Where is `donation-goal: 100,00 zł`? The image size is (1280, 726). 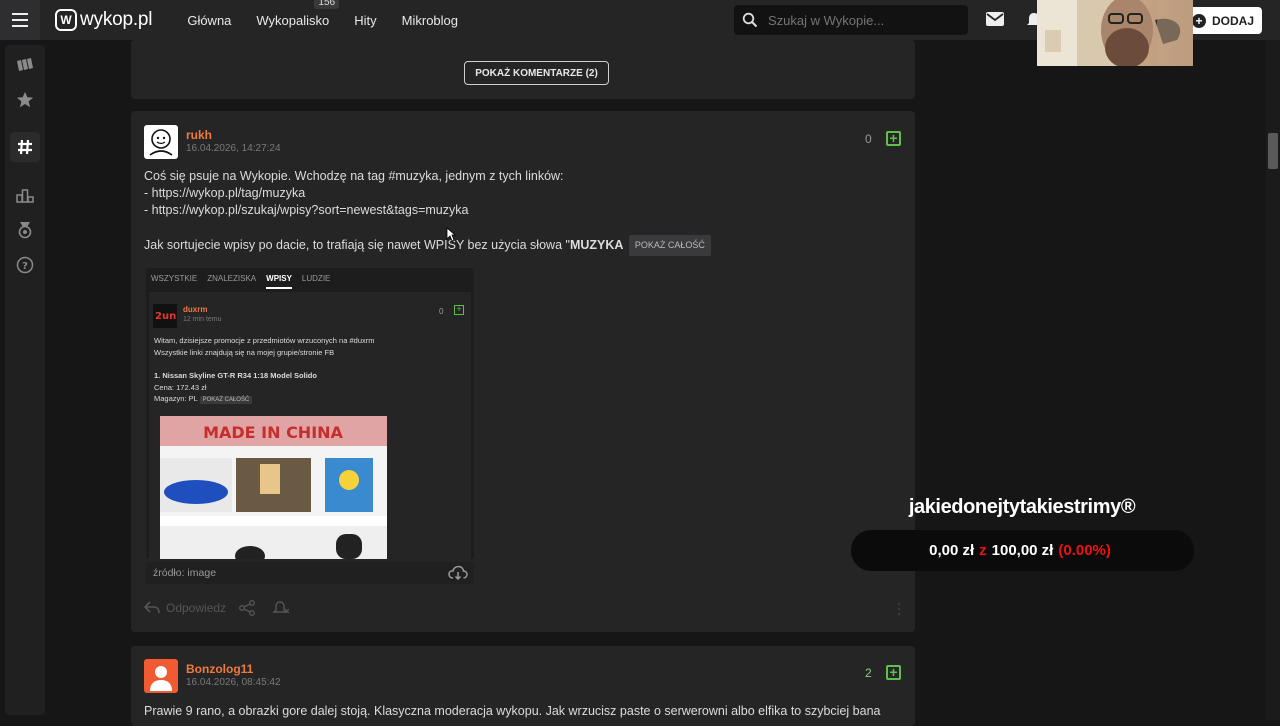
donation-goal: 100,00 zł is located at coordinates (1022, 550).